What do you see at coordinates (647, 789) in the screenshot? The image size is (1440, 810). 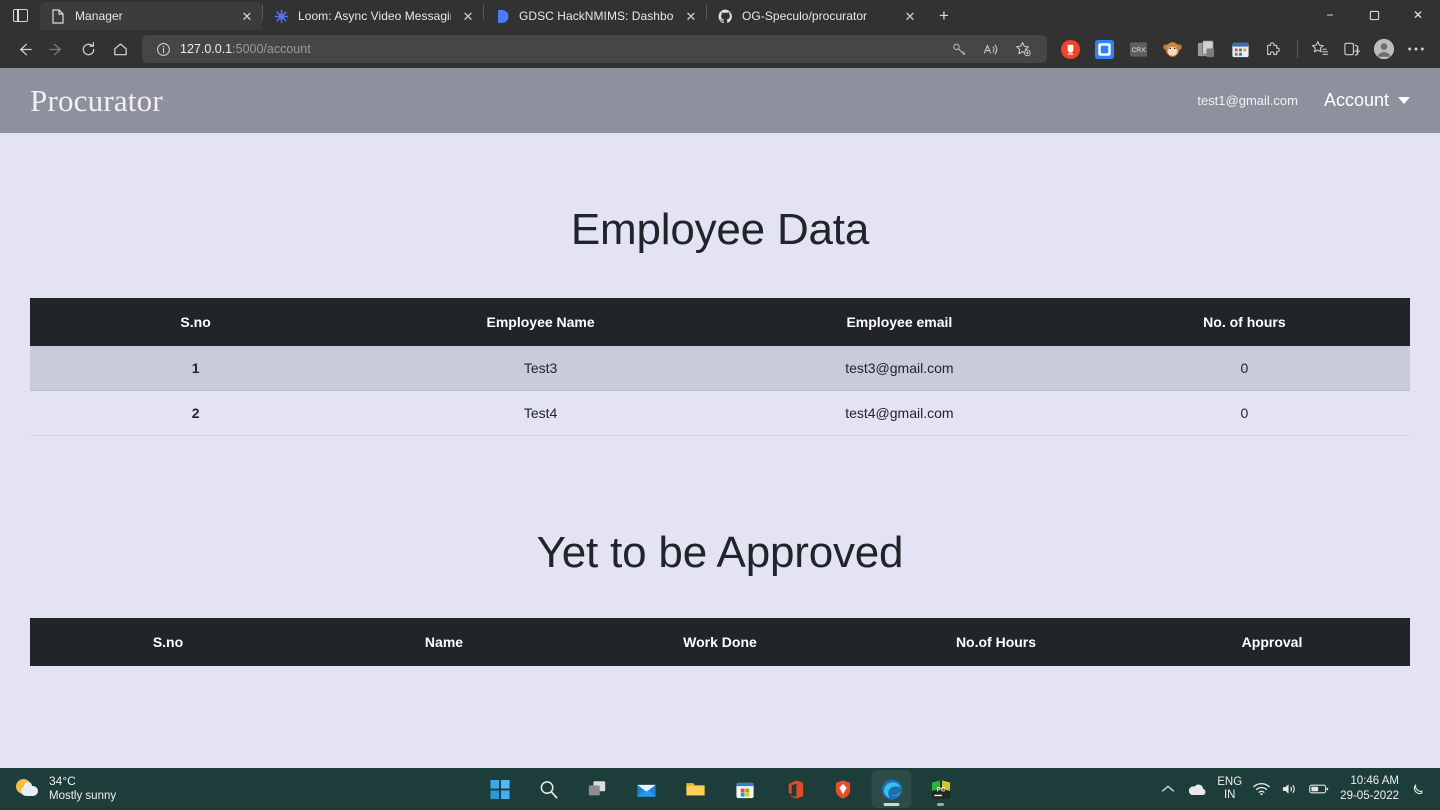 I see `mail-icon` at bounding box center [647, 789].